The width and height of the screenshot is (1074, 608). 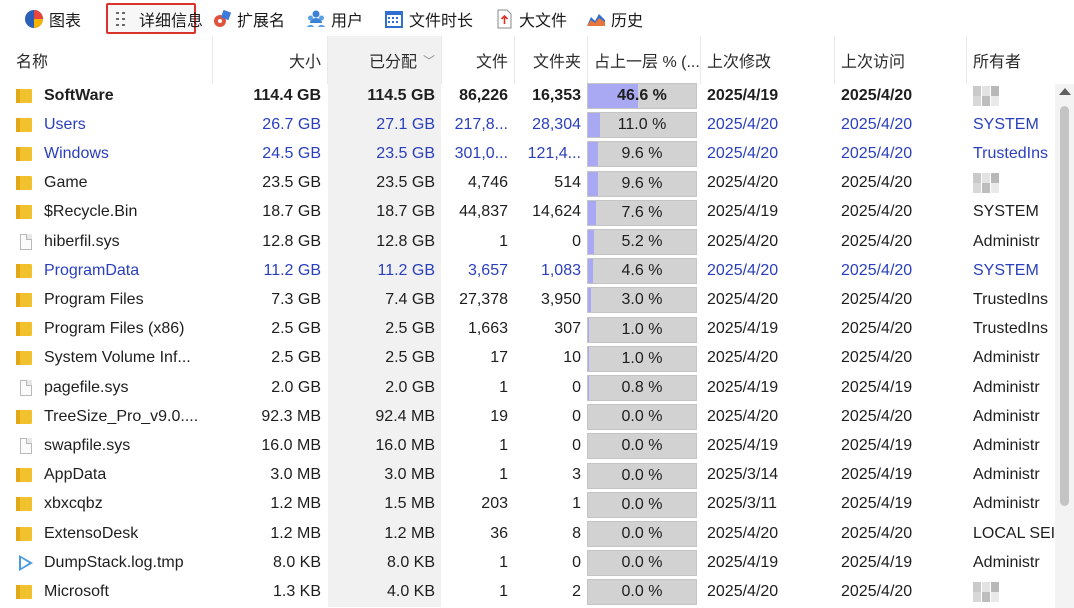 What do you see at coordinates (154, 18) in the screenshot?
I see `tab-details: 详细信息` at bounding box center [154, 18].